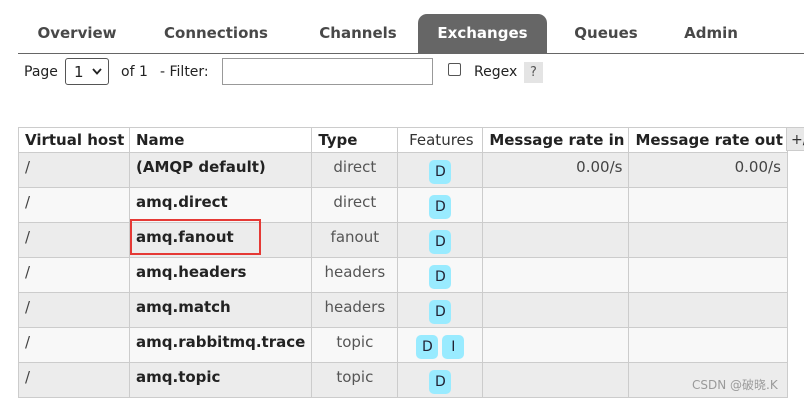 This screenshot has width=804, height=401. What do you see at coordinates (795, 139) in the screenshot?
I see `add-remove-columns-button: +/-` at bounding box center [795, 139].